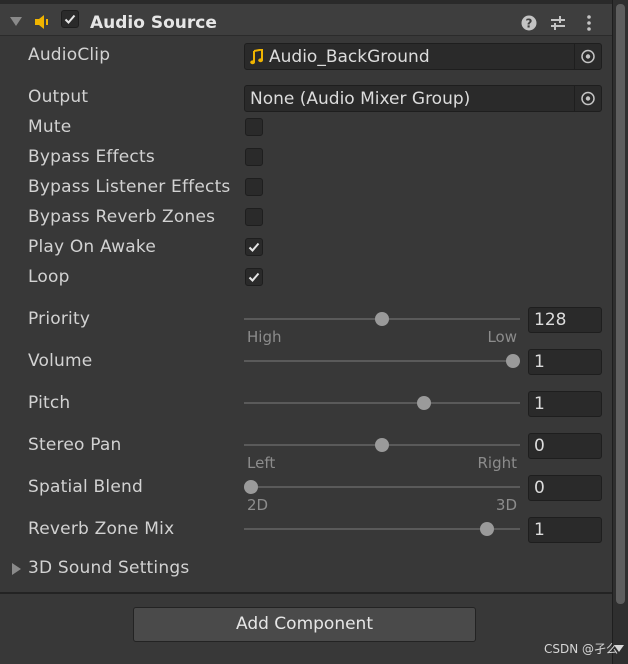 This screenshot has height=664, width=628. I want to click on loop-label: Loop, so click(49, 277).